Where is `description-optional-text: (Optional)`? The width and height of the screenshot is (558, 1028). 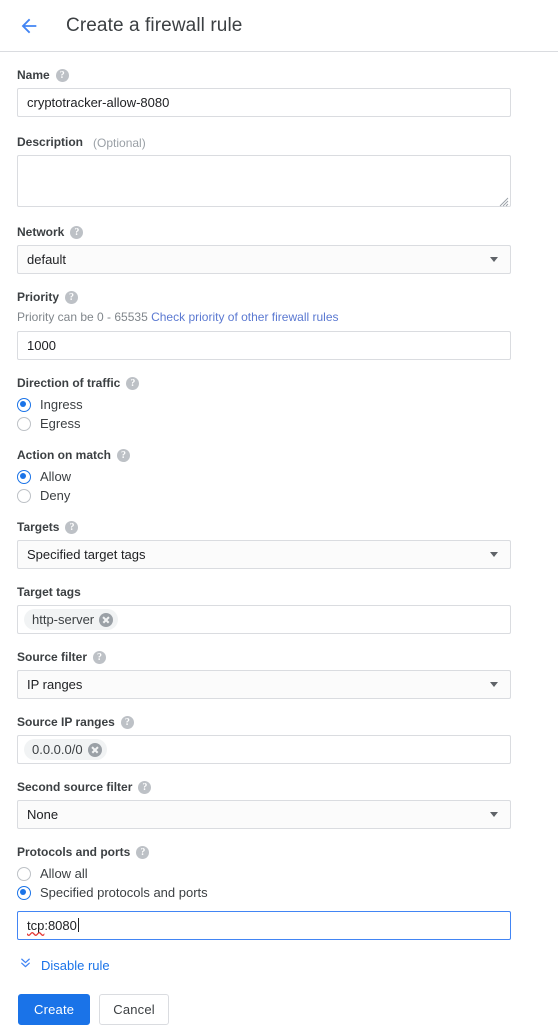
description-optional-text: (Optional) is located at coordinates (119, 142).